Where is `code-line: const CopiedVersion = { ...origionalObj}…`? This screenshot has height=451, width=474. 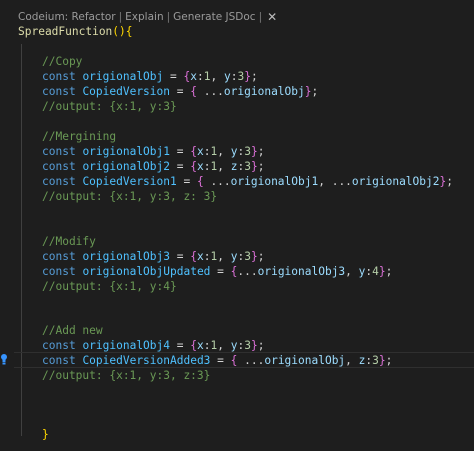 code-line: const CopiedVersion = { ...origionalObj}… is located at coordinates (180, 91).